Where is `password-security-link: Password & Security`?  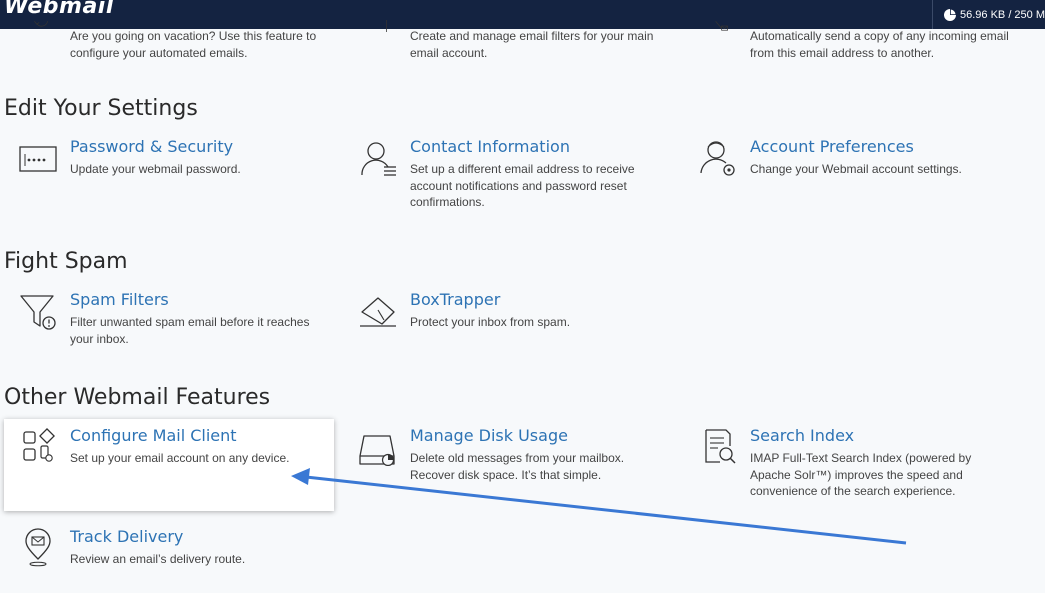
password-security-link: Password & Security is located at coordinates (151, 146).